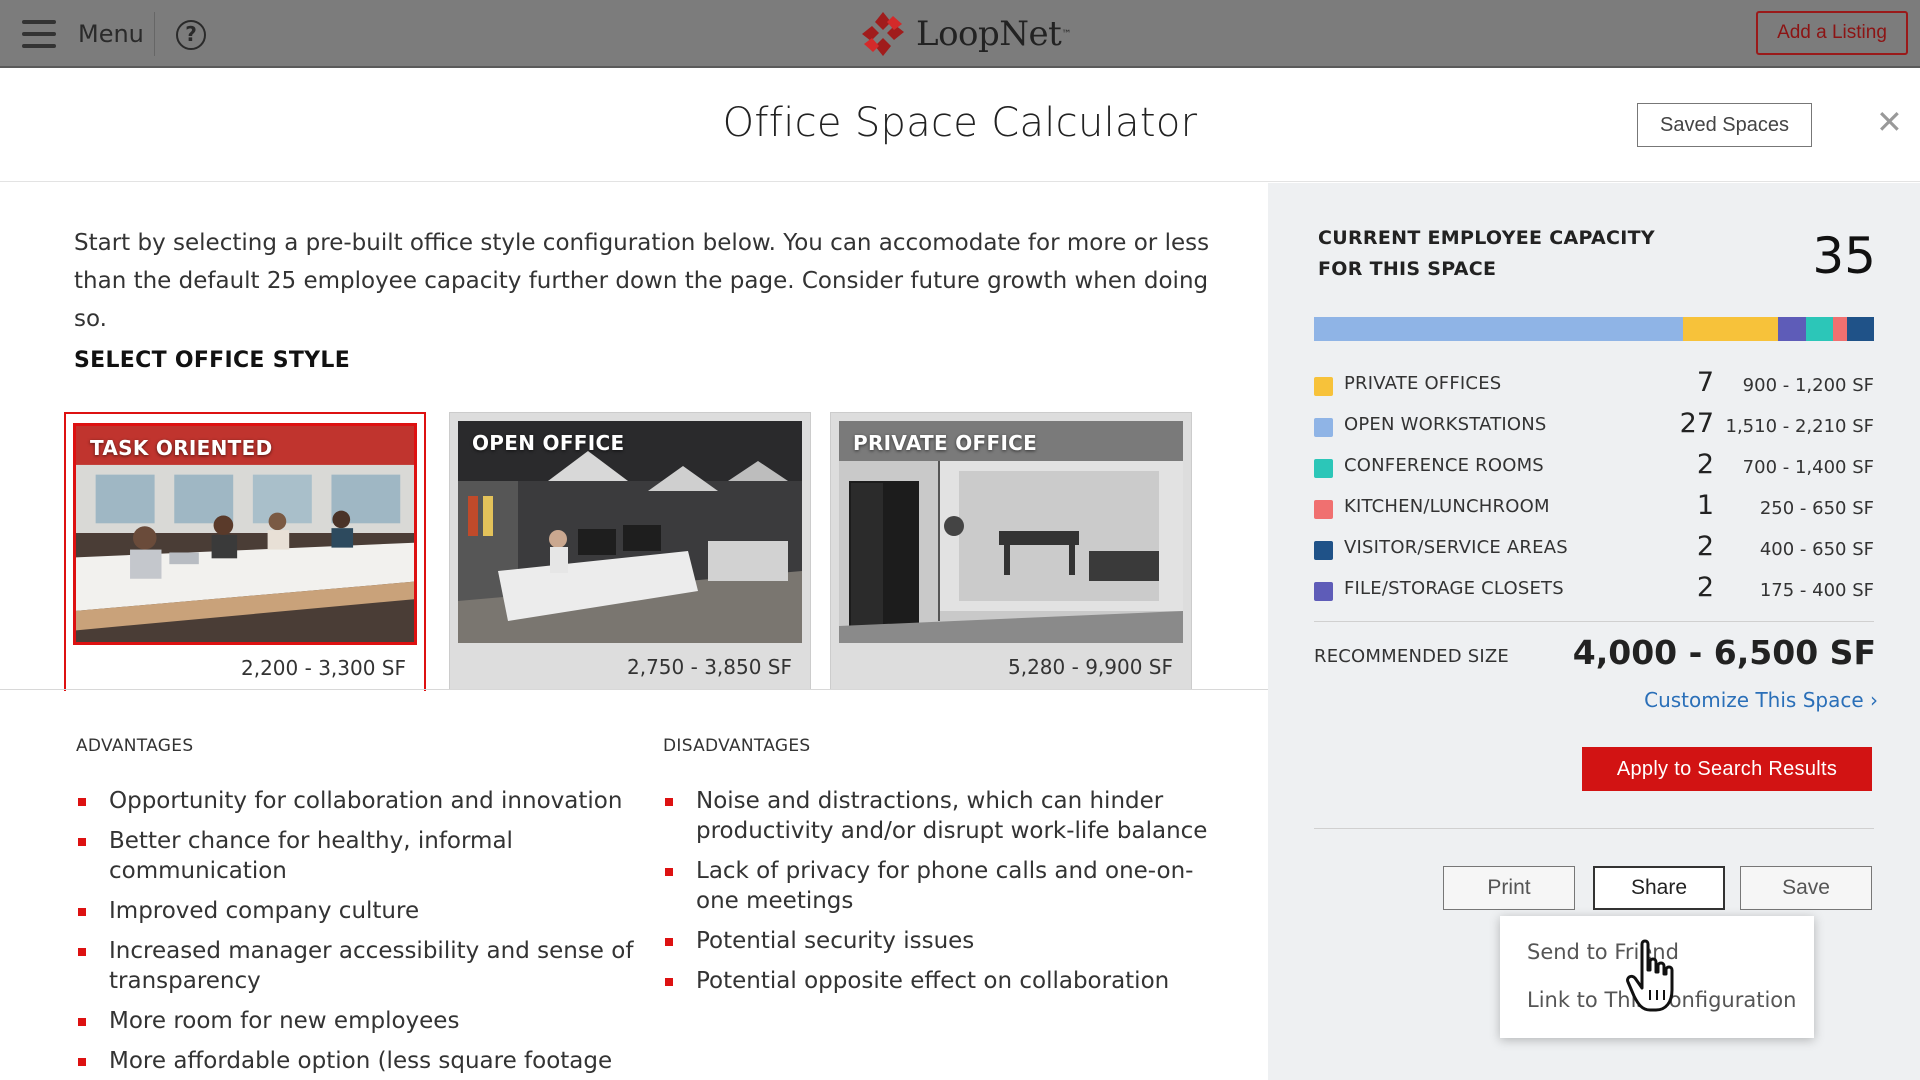 This screenshot has height=1080, width=1920. I want to click on saved-spaces-button: Saved Spaces, so click(1724, 125).